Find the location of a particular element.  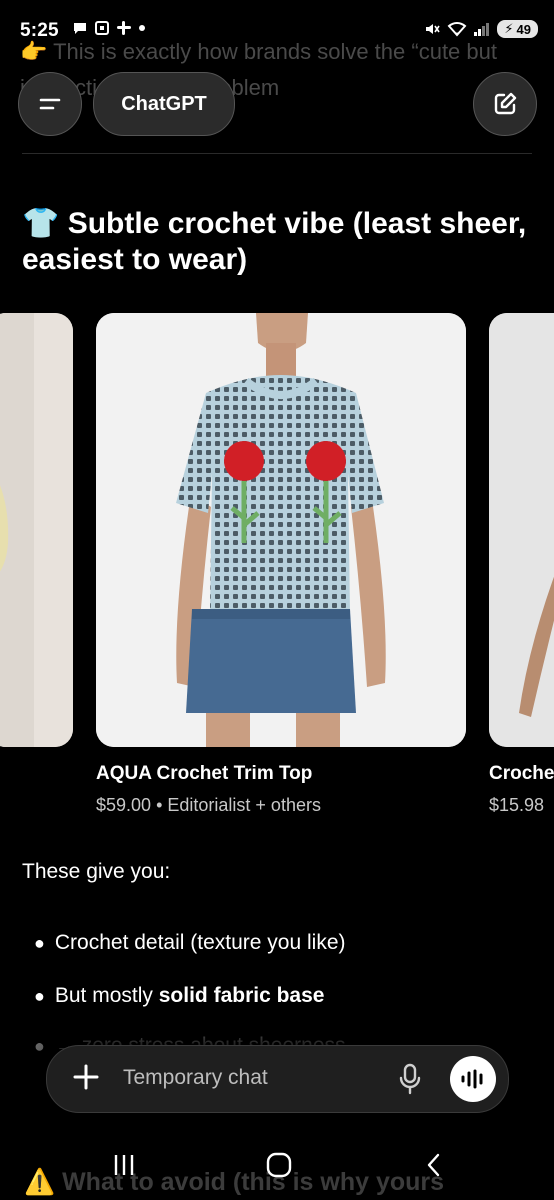

menu-button is located at coordinates (50, 104).